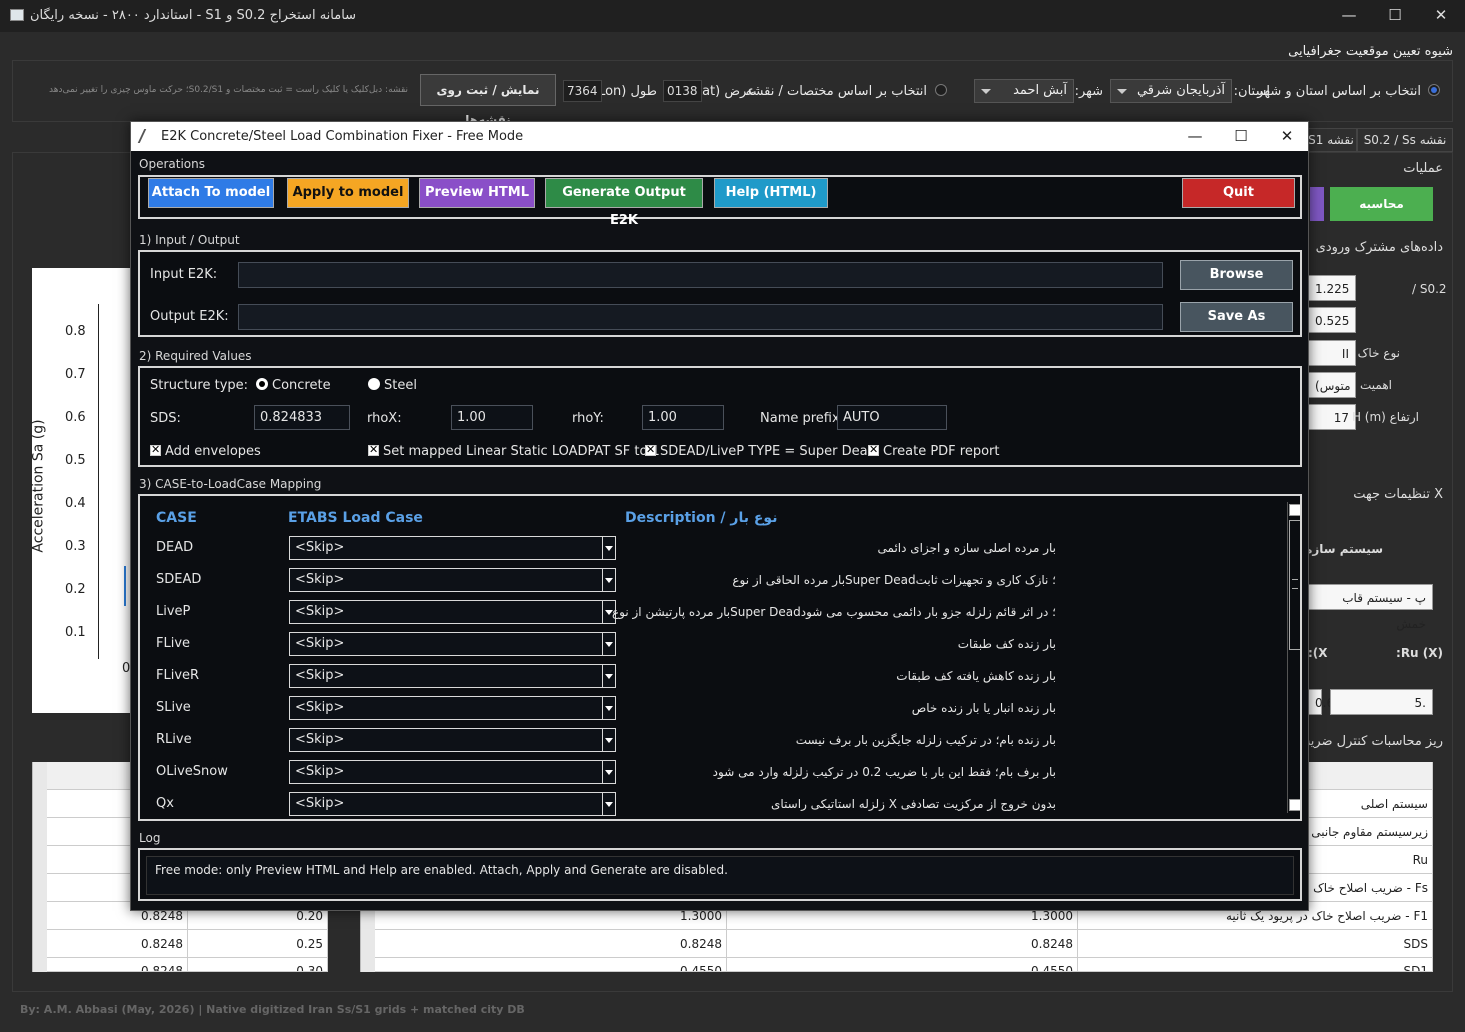  Describe the element at coordinates (192, 771) in the screenshot. I see `case-name: OLiveSnow` at that location.